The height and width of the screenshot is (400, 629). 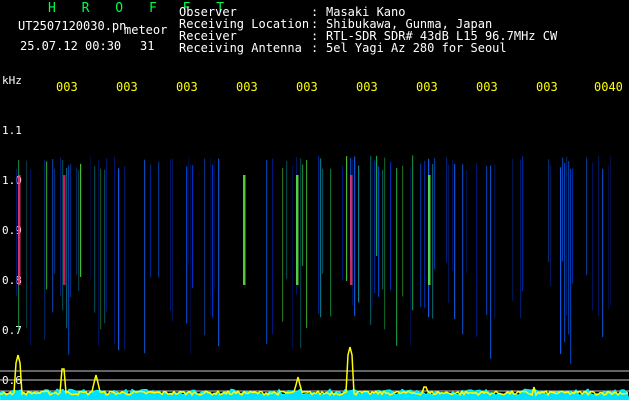 What do you see at coordinates (72, 26) in the screenshot?
I see `file-name: UT2507120030.pn` at bounding box center [72, 26].